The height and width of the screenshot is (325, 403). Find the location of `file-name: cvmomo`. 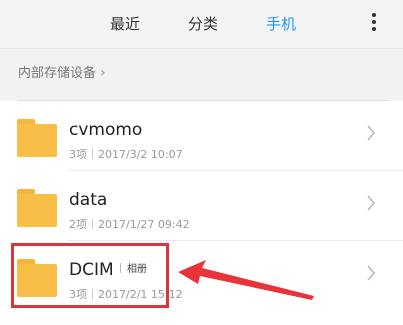

file-name: cvmomo is located at coordinates (106, 130).